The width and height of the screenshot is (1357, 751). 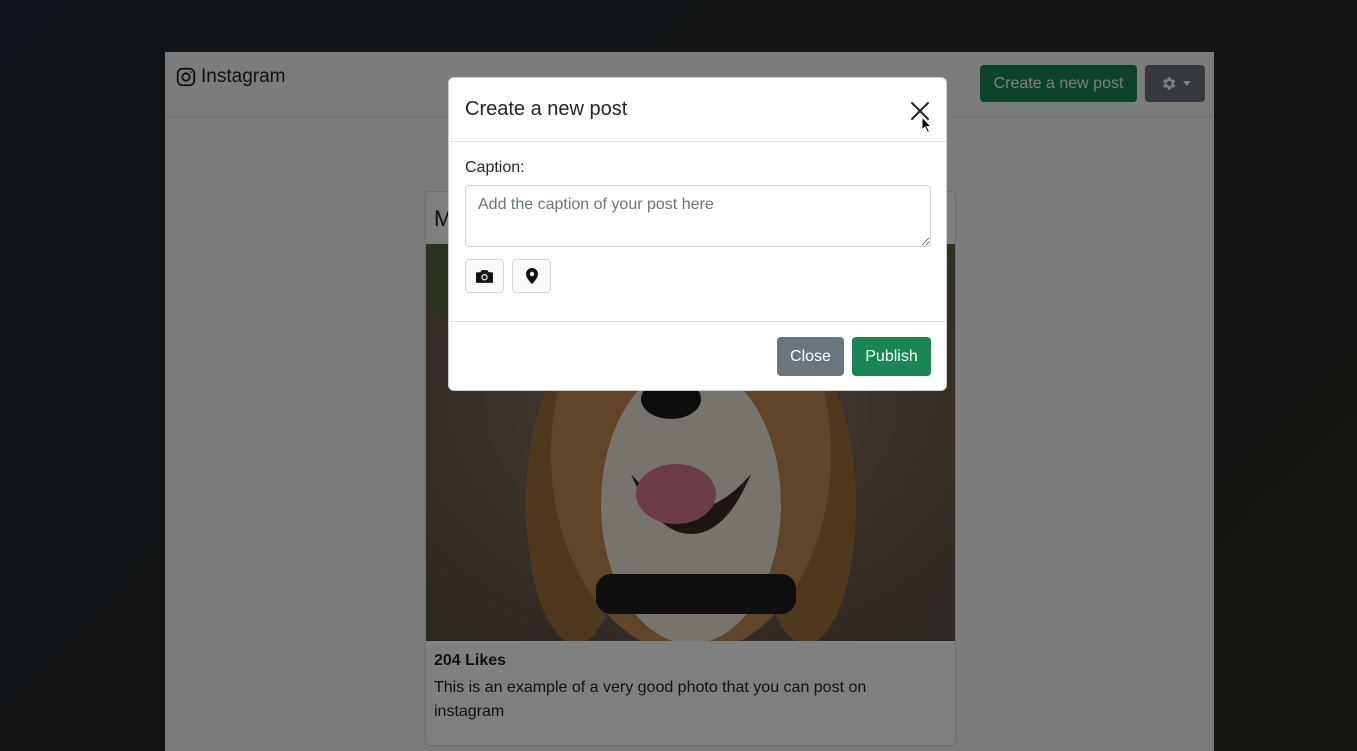 What do you see at coordinates (891, 356) in the screenshot?
I see `publish-button: Publish` at bounding box center [891, 356].